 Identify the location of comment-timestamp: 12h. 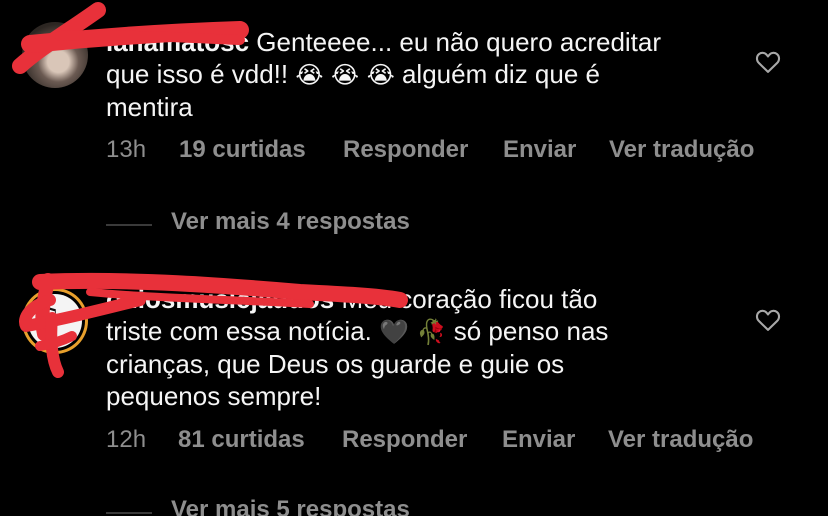
(126, 439).